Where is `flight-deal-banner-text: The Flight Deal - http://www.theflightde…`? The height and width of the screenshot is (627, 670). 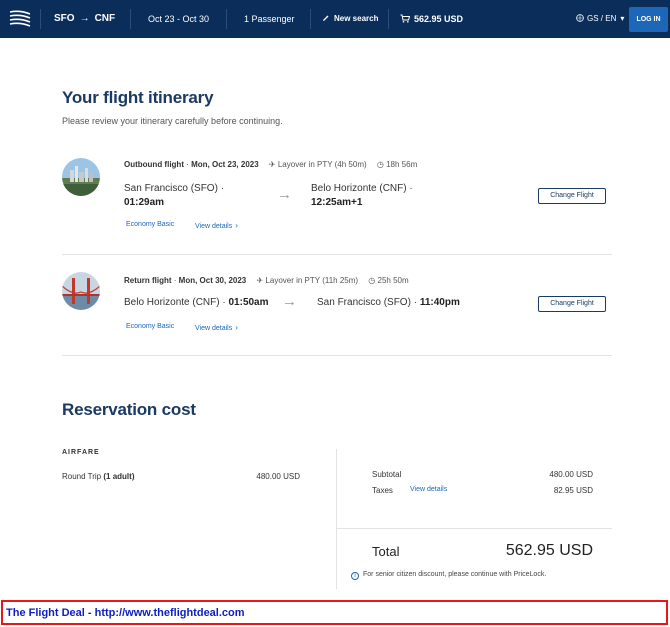 flight-deal-banner-text: The Flight Deal - http://www.theflightde… is located at coordinates (125, 613).